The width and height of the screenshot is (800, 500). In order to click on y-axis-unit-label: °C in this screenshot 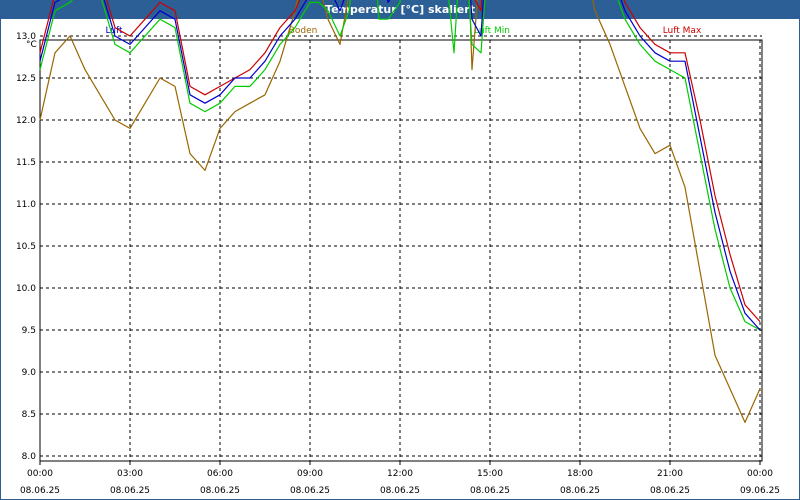, I will do `click(31, 45)`.